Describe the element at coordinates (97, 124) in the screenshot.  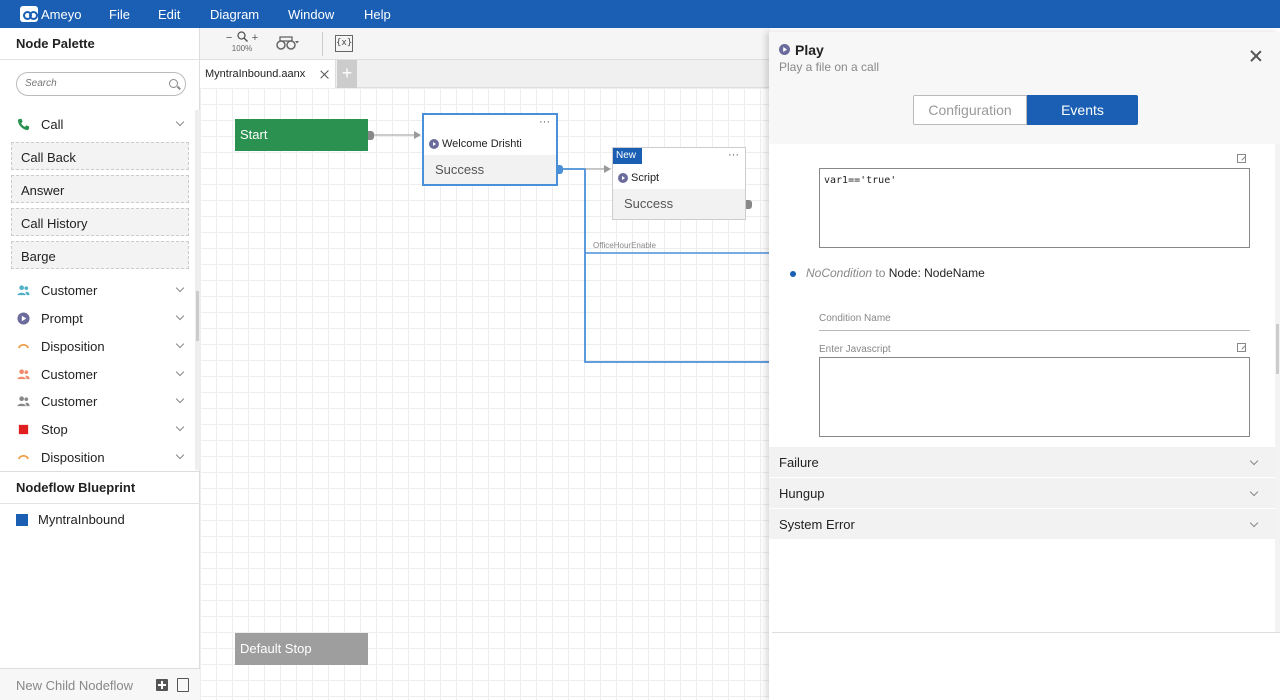
I see `palette-group-call: Call` at that location.